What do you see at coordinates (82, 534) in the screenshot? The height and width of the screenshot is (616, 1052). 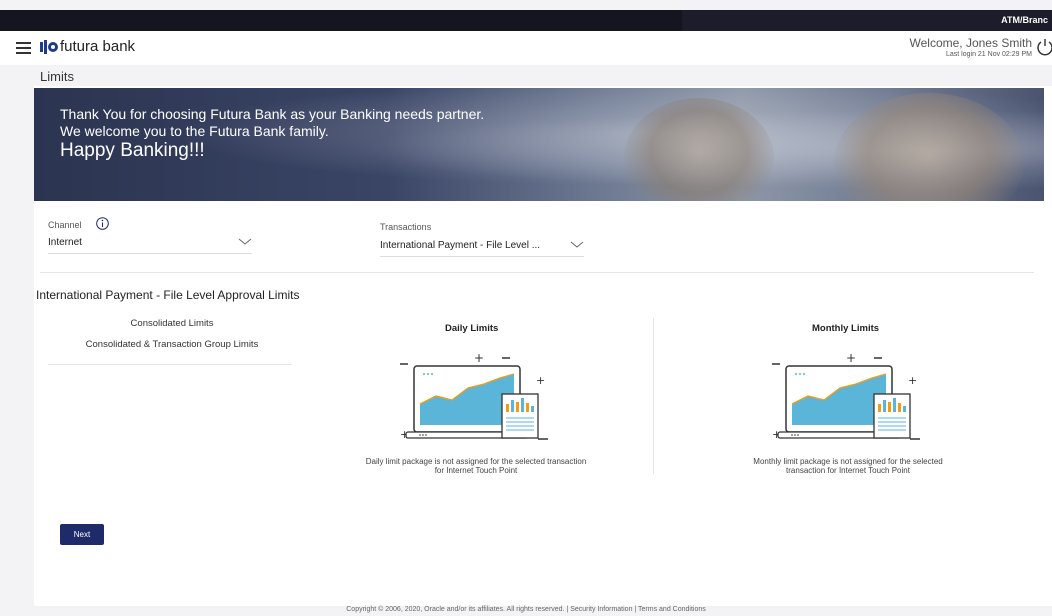 I see `next-button: Next` at bounding box center [82, 534].